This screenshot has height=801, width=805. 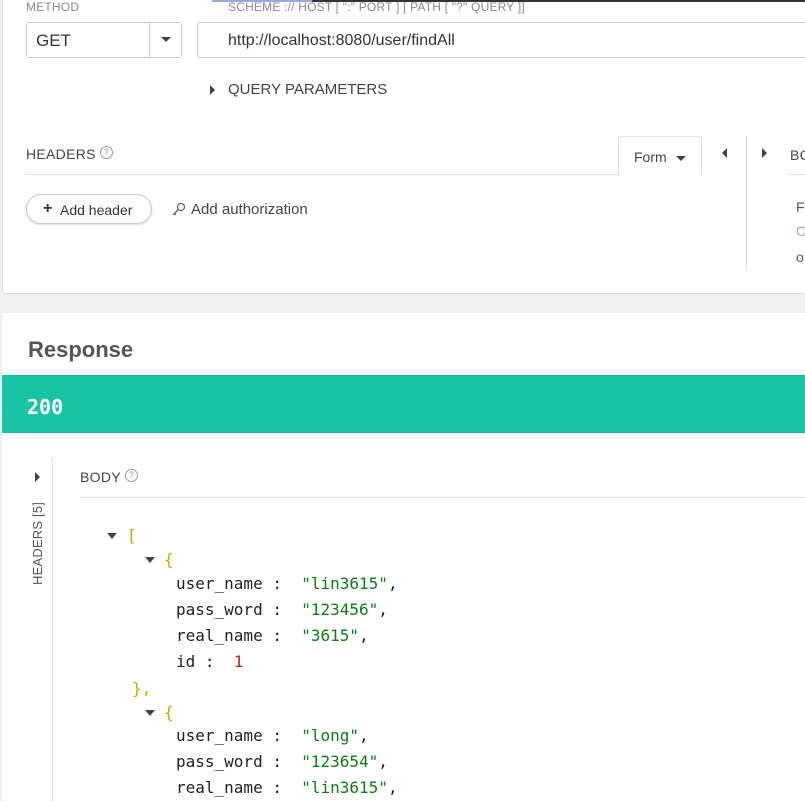 I want to click on json-value: "3615", so click(x=330, y=635).